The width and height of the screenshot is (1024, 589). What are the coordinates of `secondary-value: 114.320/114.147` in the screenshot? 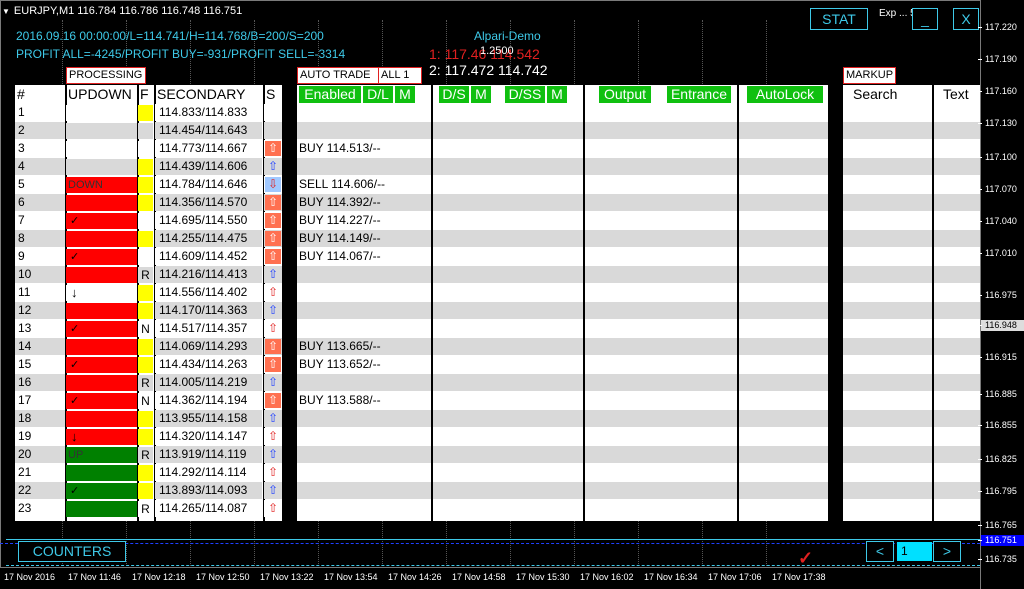 It's located at (208, 436).